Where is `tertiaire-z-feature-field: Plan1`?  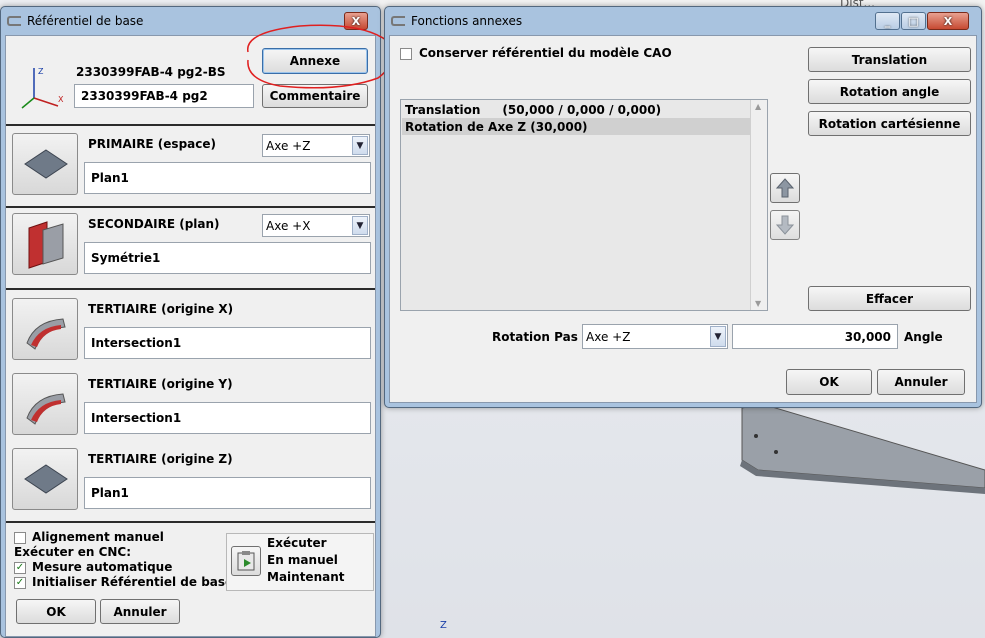 tertiaire-z-feature-field: Plan1 is located at coordinates (227, 493).